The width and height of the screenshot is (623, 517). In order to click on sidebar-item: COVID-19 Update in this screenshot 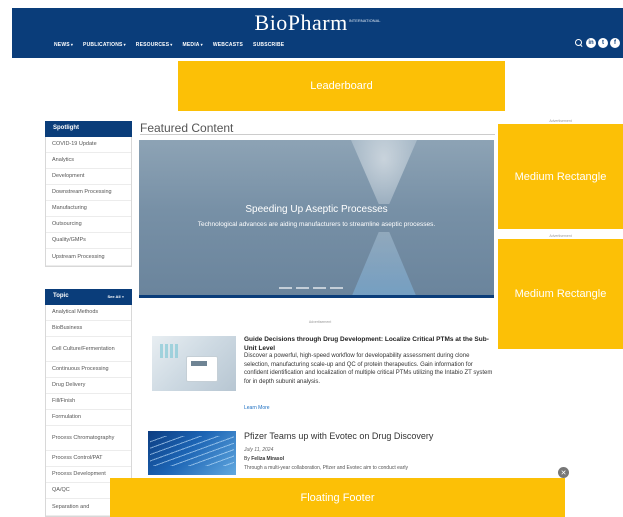, I will do `click(88, 145)`.